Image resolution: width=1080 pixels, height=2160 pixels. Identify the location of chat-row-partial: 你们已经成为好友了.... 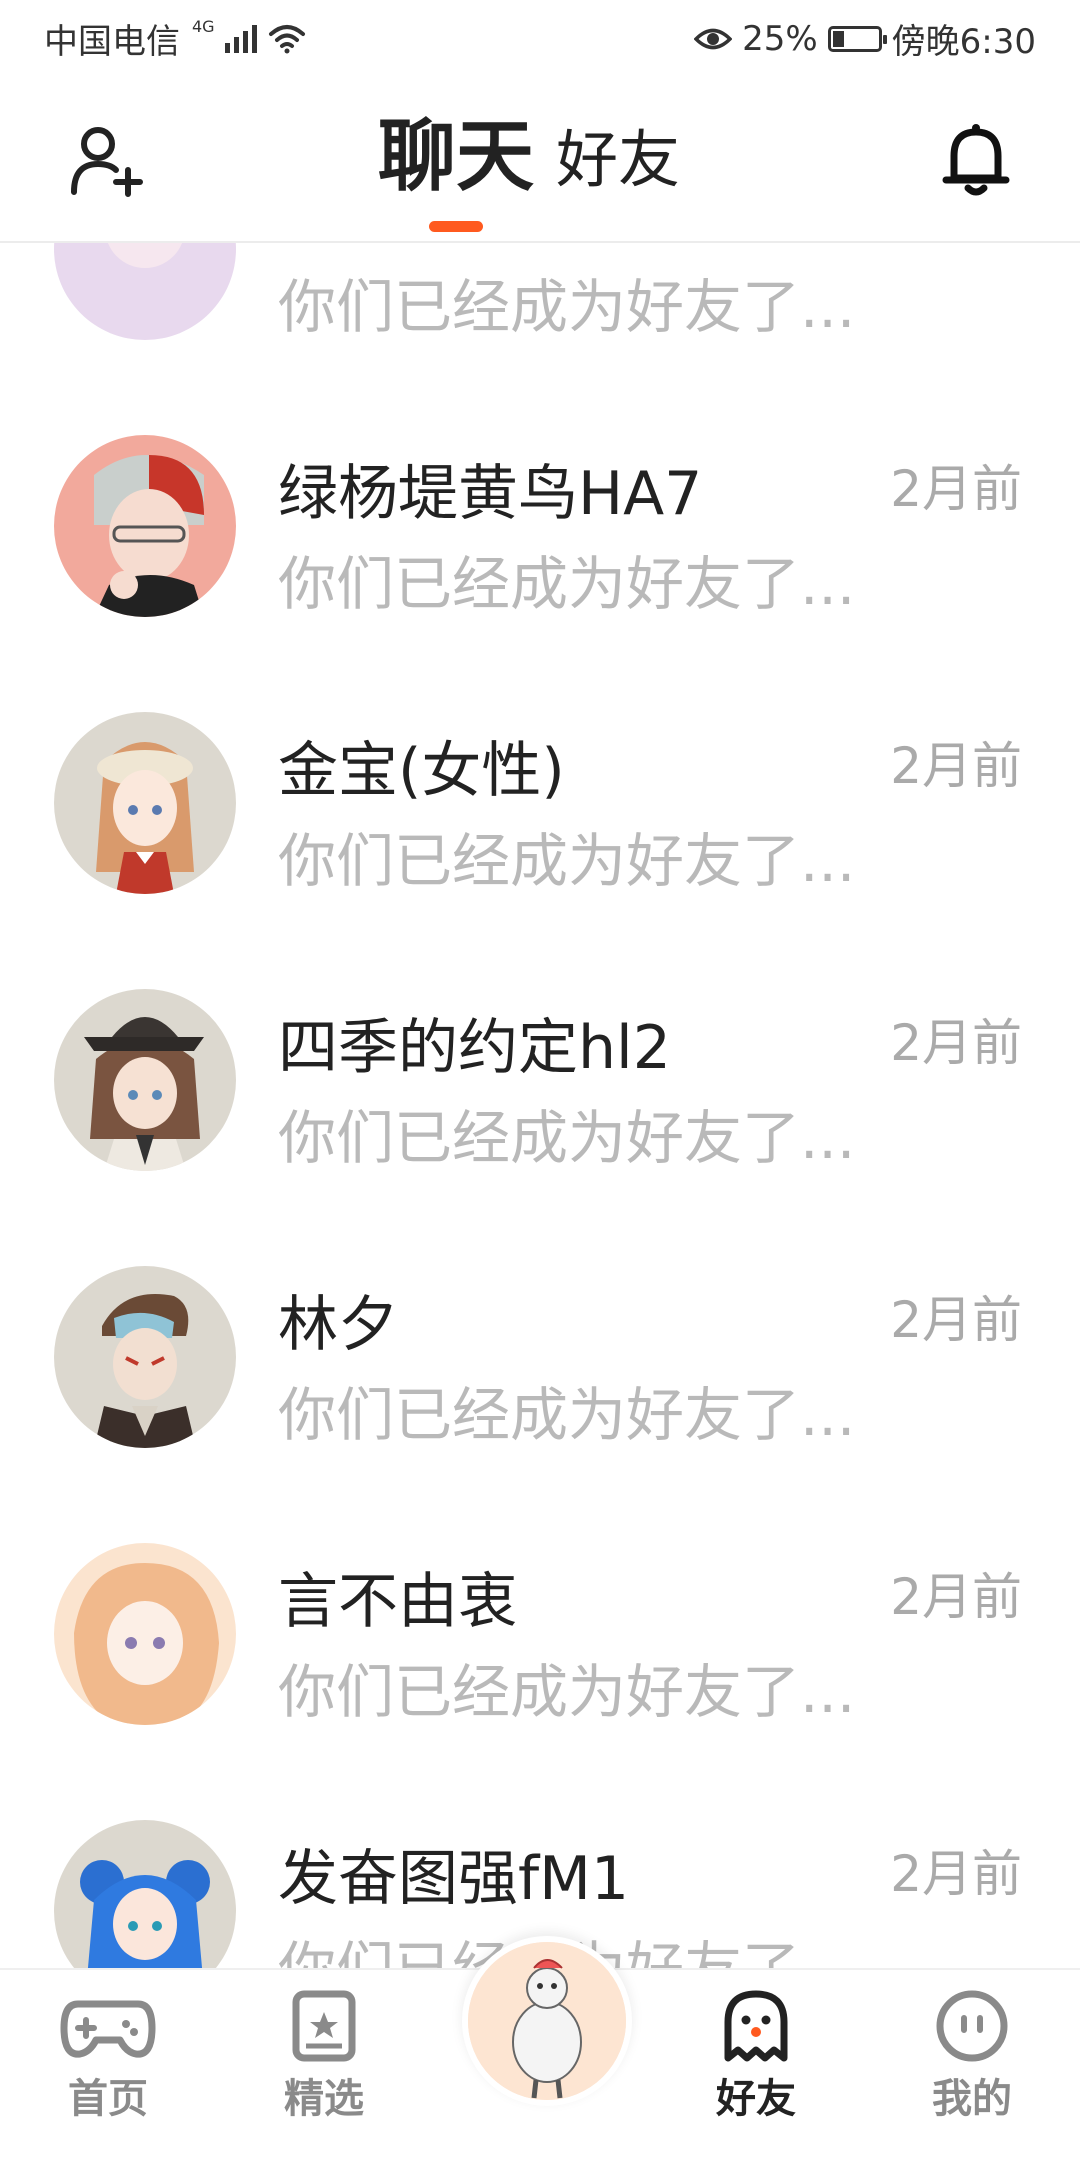
(540, 319).